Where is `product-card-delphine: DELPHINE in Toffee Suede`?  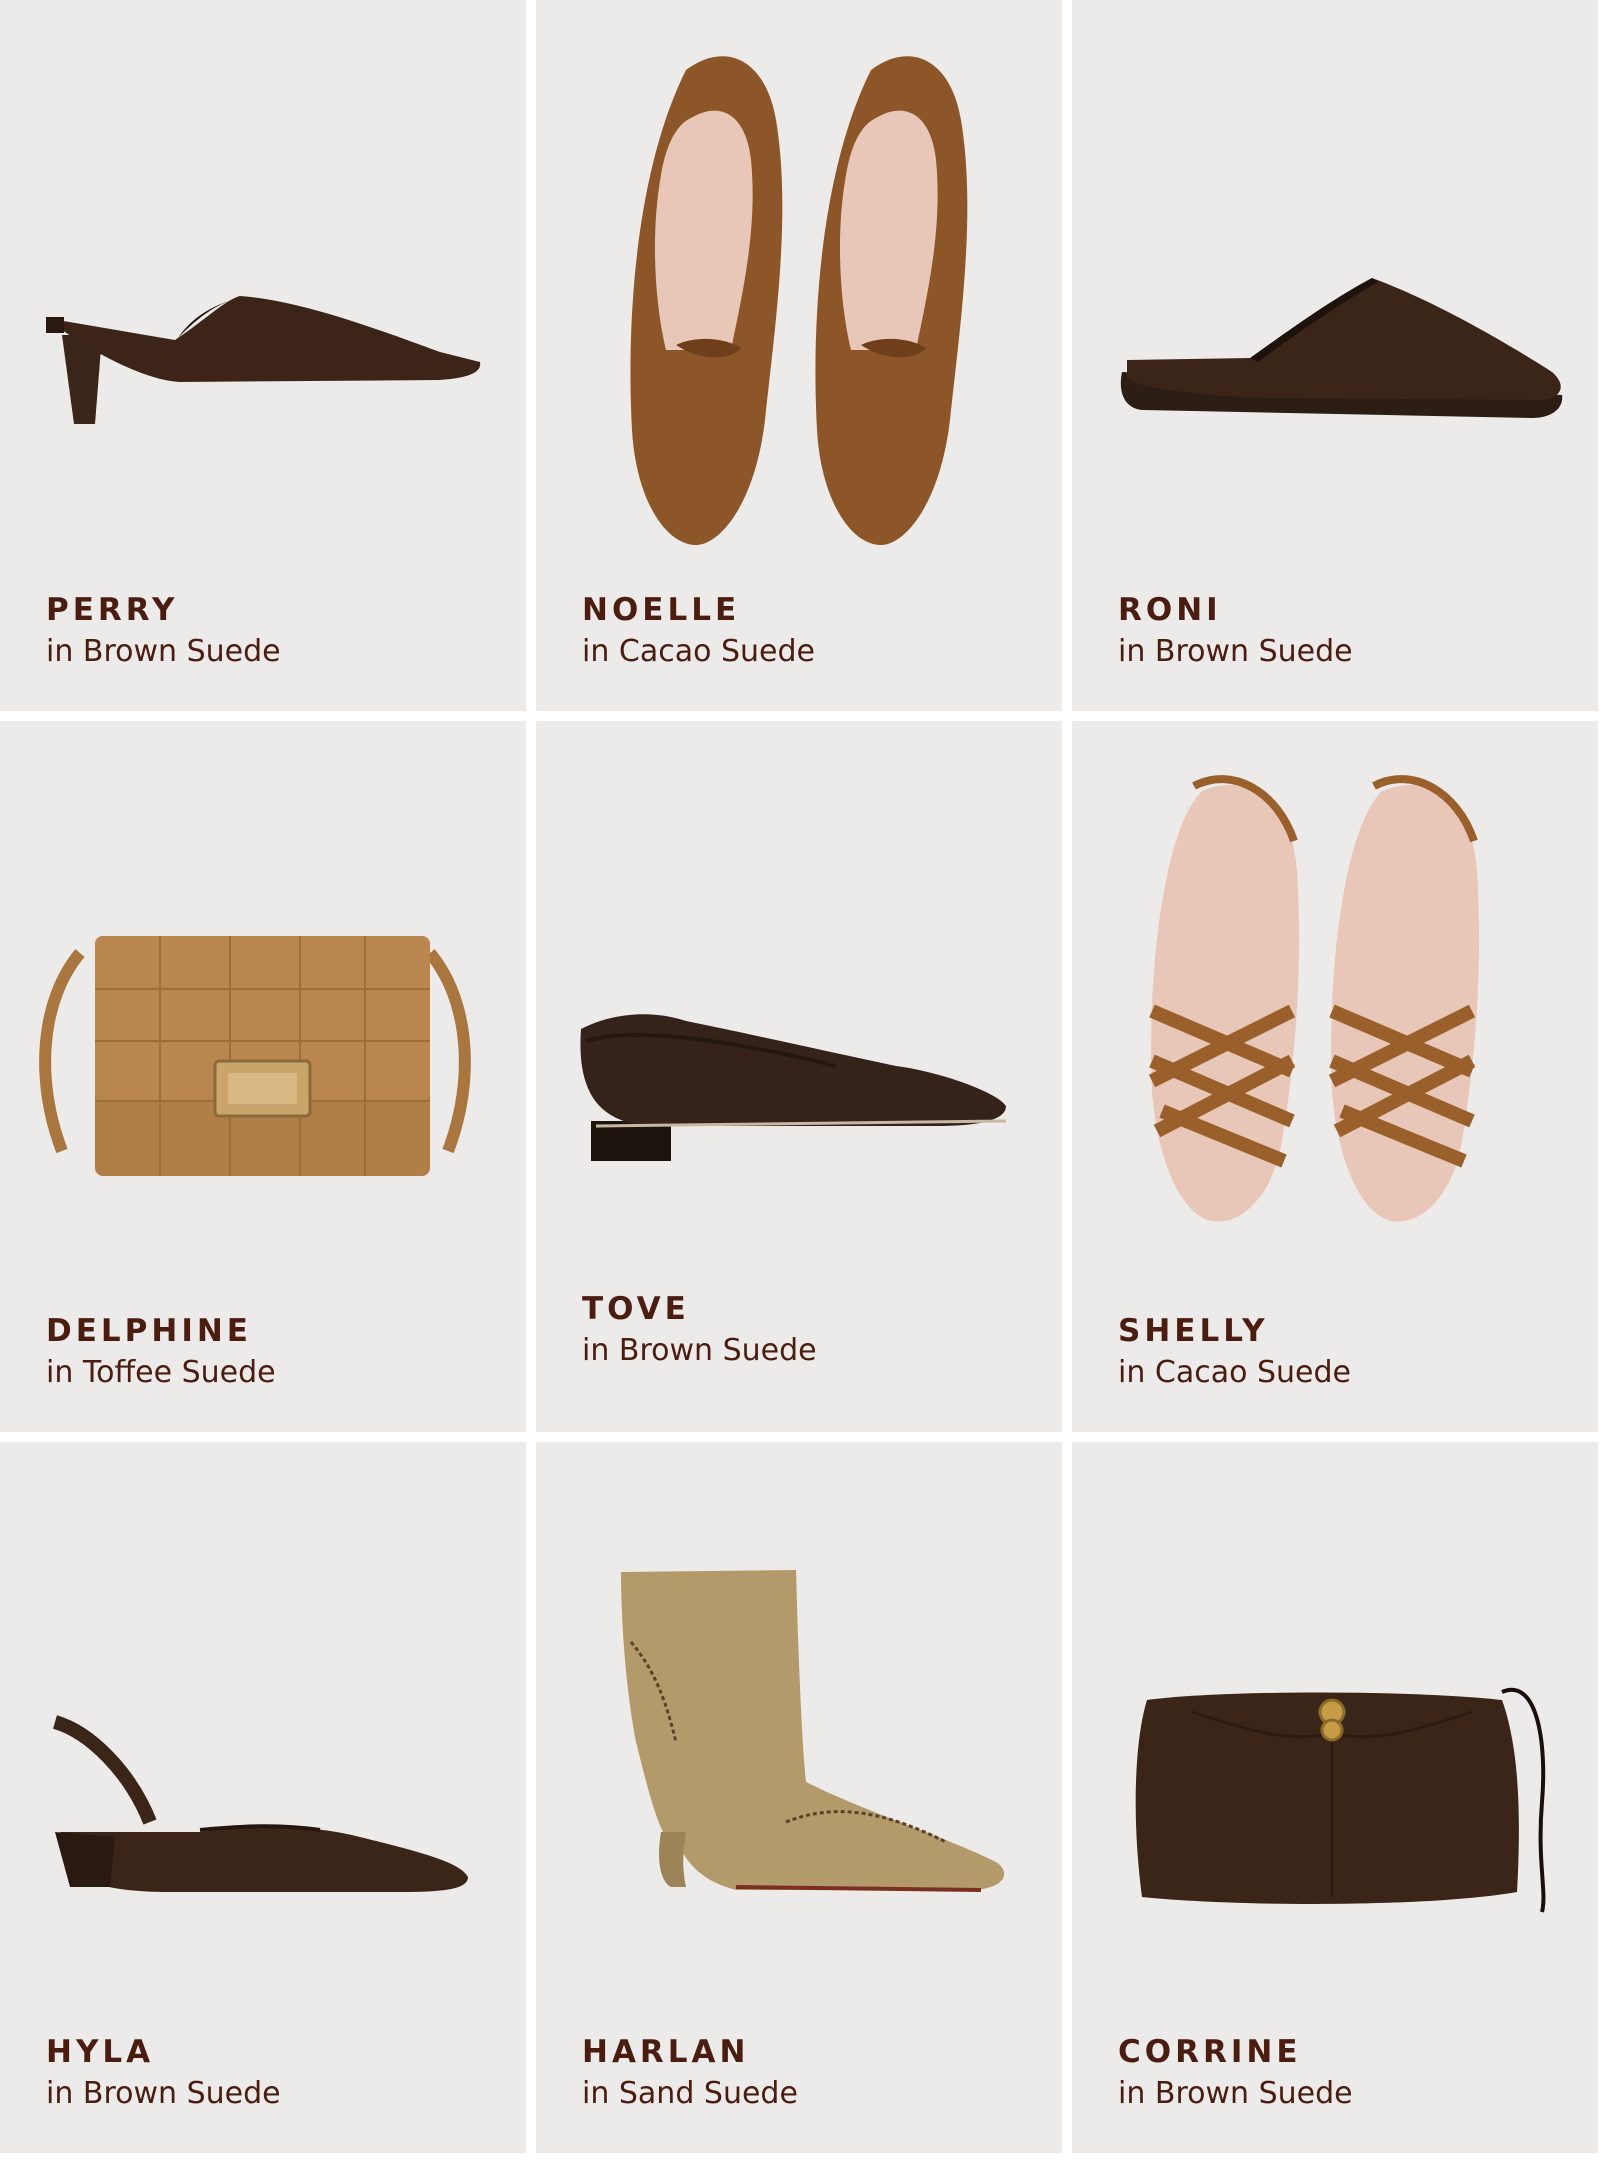 product-card-delphine: DELPHINE in Toffee Suede is located at coordinates (263, 1076).